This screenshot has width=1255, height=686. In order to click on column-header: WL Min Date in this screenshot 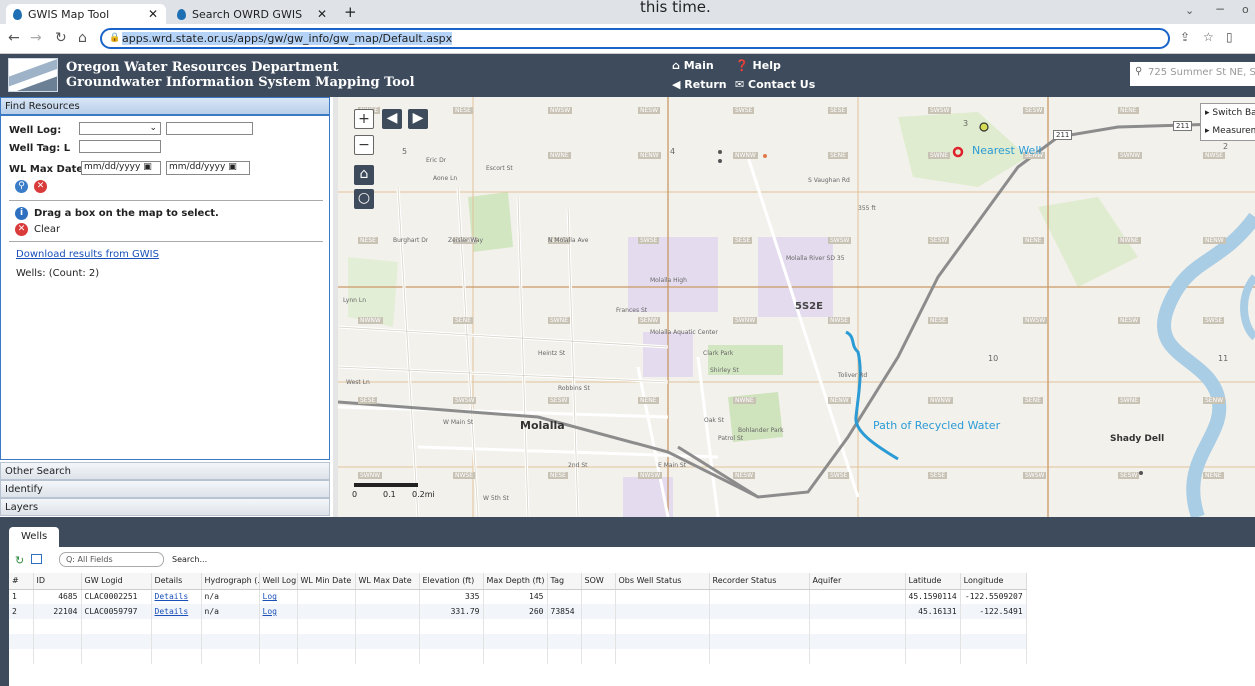, I will do `click(326, 581)`.